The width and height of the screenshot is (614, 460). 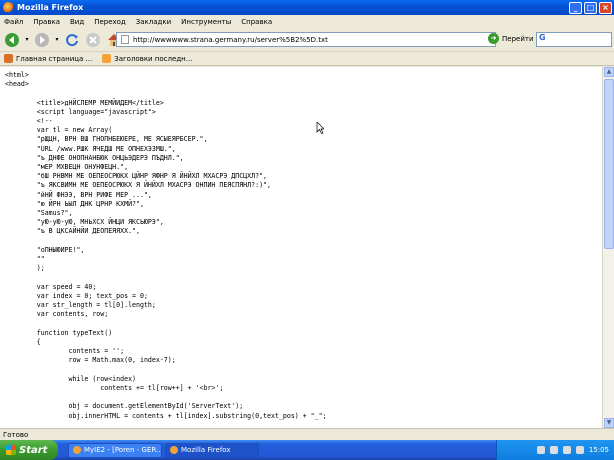 I want to click on code-line: row = Math.max(0, index-7);, so click(x=90, y=360).